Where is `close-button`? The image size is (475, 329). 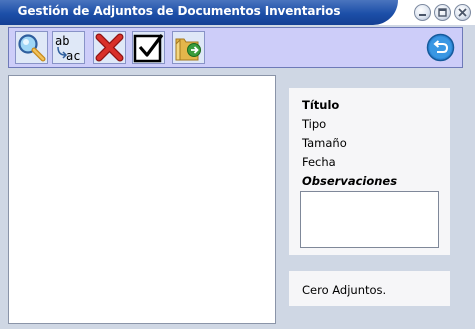
close-button is located at coordinates (462, 12).